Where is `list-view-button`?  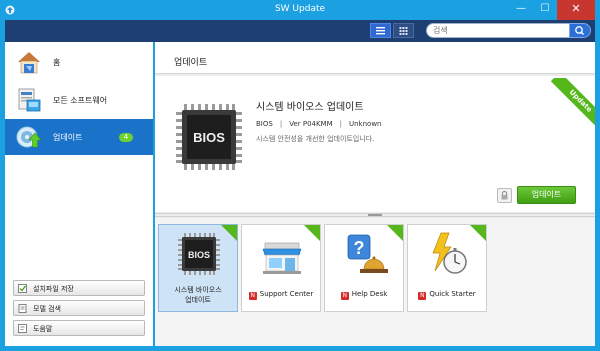
list-view-button is located at coordinates (380, 30).